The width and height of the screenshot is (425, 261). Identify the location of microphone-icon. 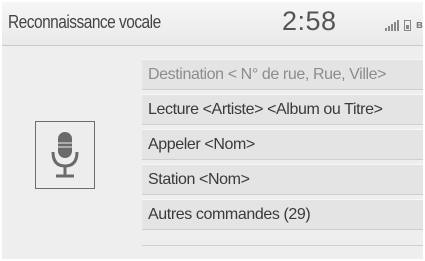
(65, 155).